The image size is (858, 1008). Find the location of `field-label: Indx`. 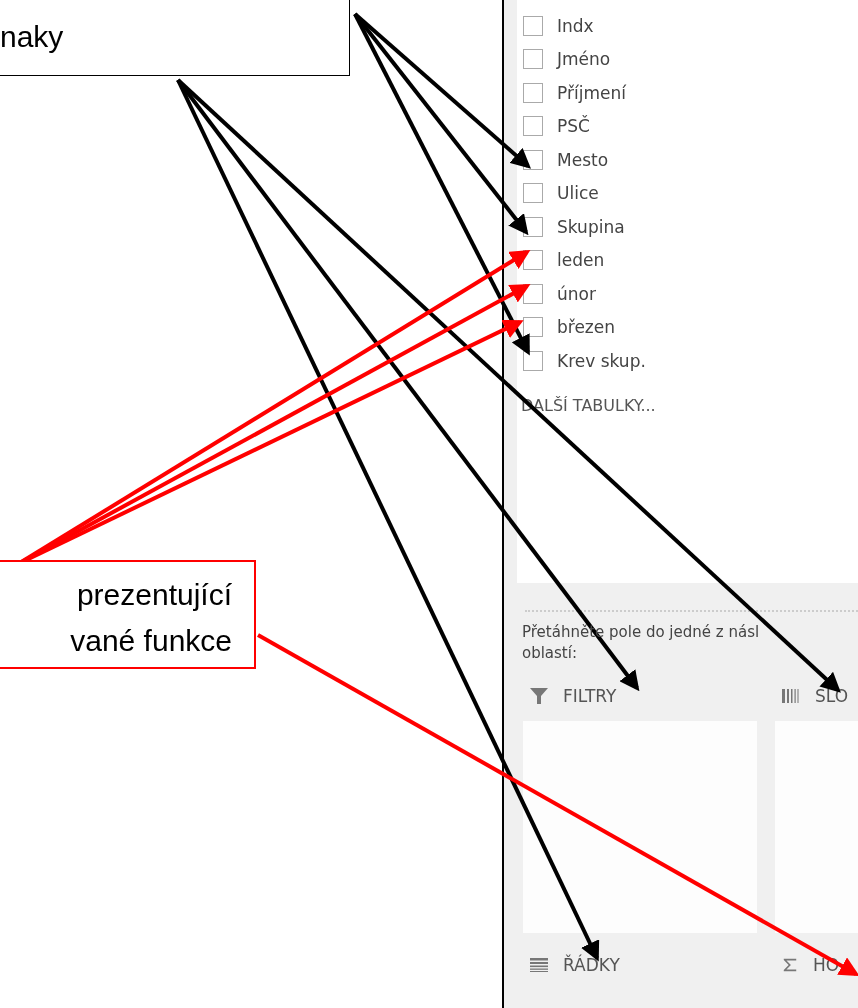

field-label: Indx is located at coordinates (575, 25).